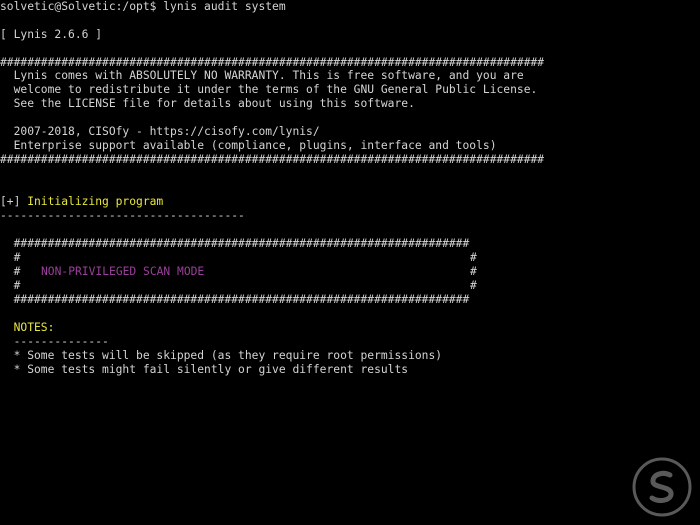 The image size is (700, 525). I want to click on mode-box-right-edge-2: #, so click(473, 271).